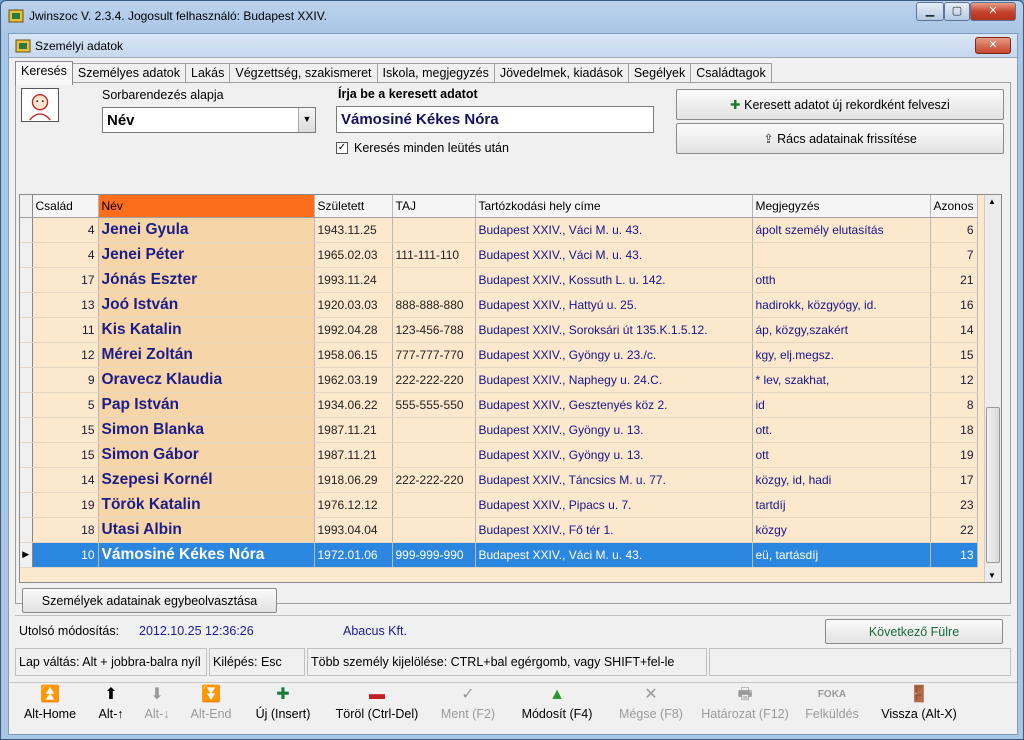  Describe the element at coordinates (841, 455) in the screenshot. I see `cell-megjegyzes: ott` at that location.